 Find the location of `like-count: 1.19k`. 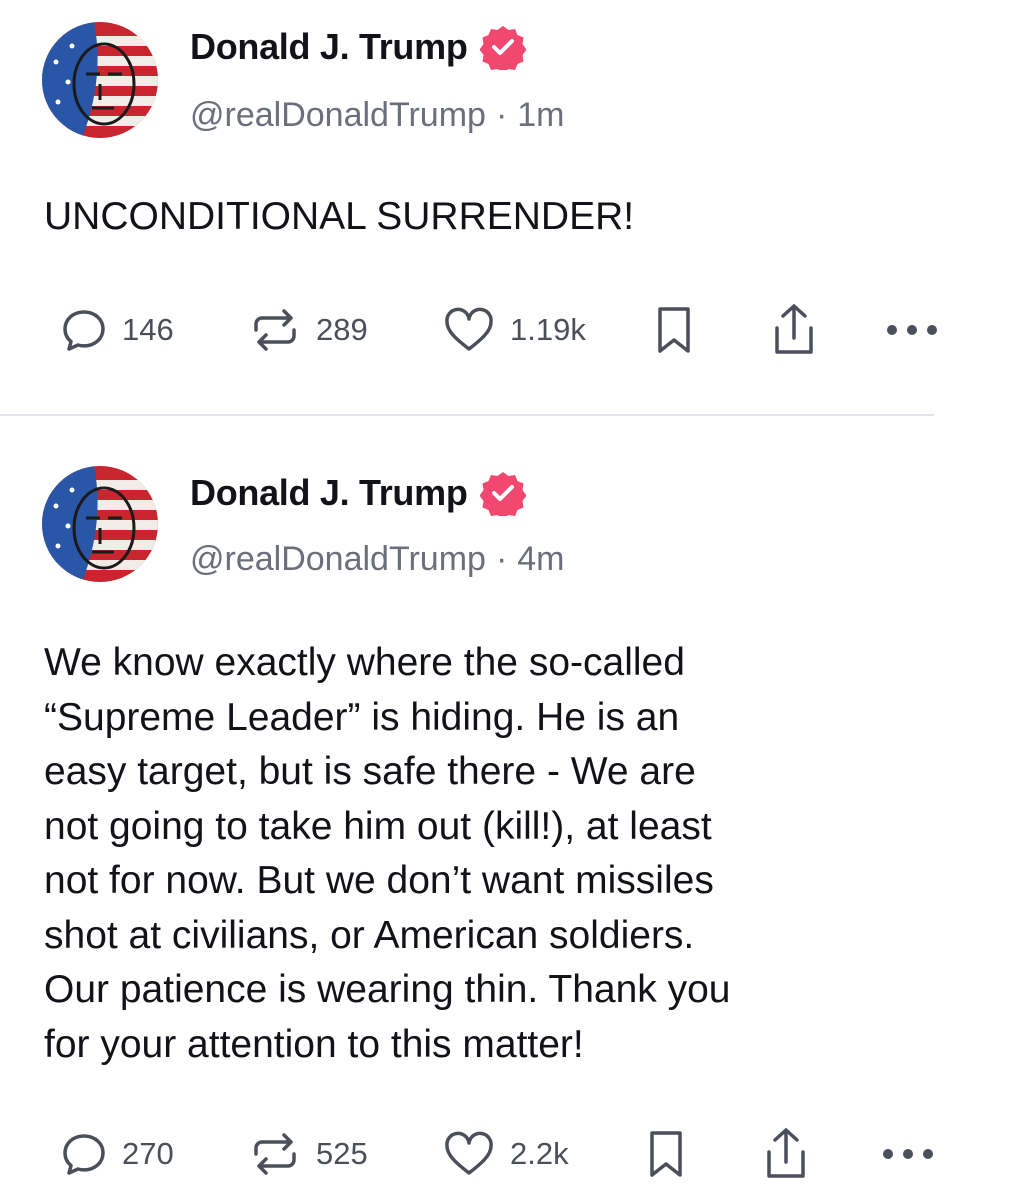

like-count: 1.19k is located at coordinates (548, 329).